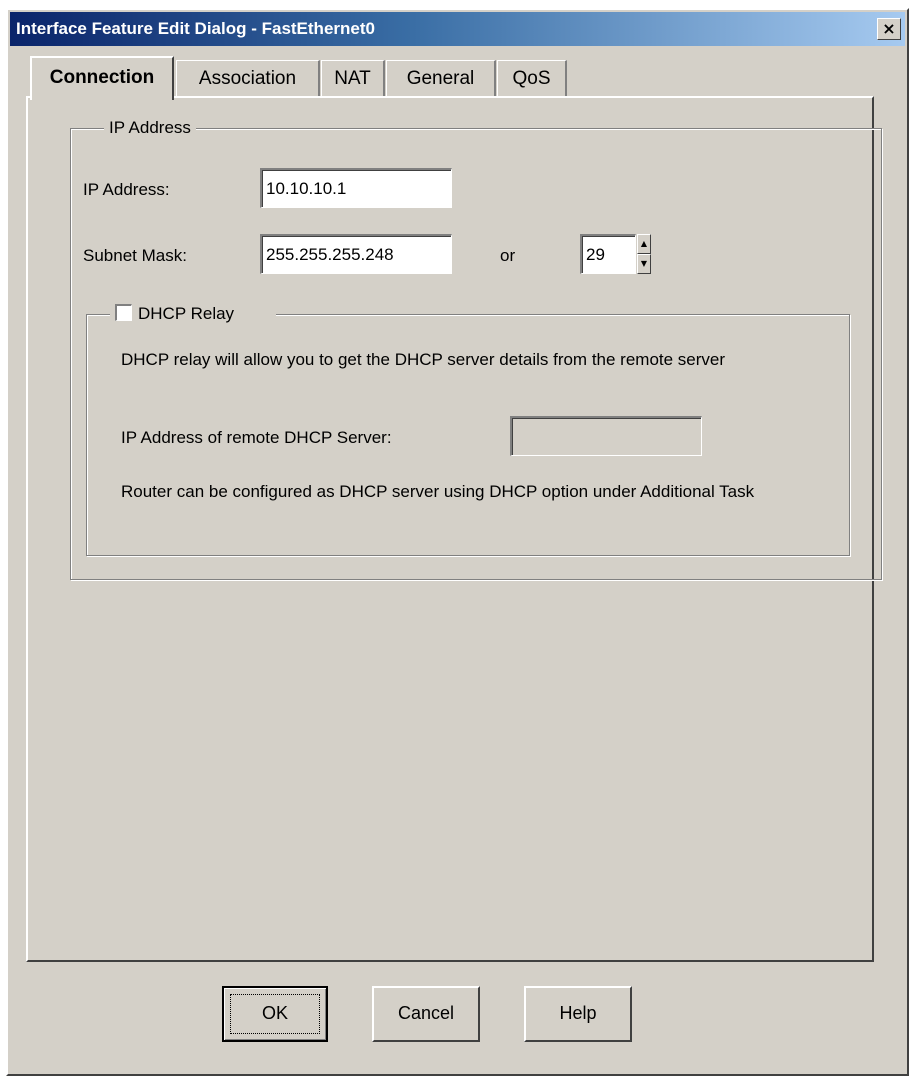  I want to click on cancel-button-label: Cancel, so click(426, 1013).